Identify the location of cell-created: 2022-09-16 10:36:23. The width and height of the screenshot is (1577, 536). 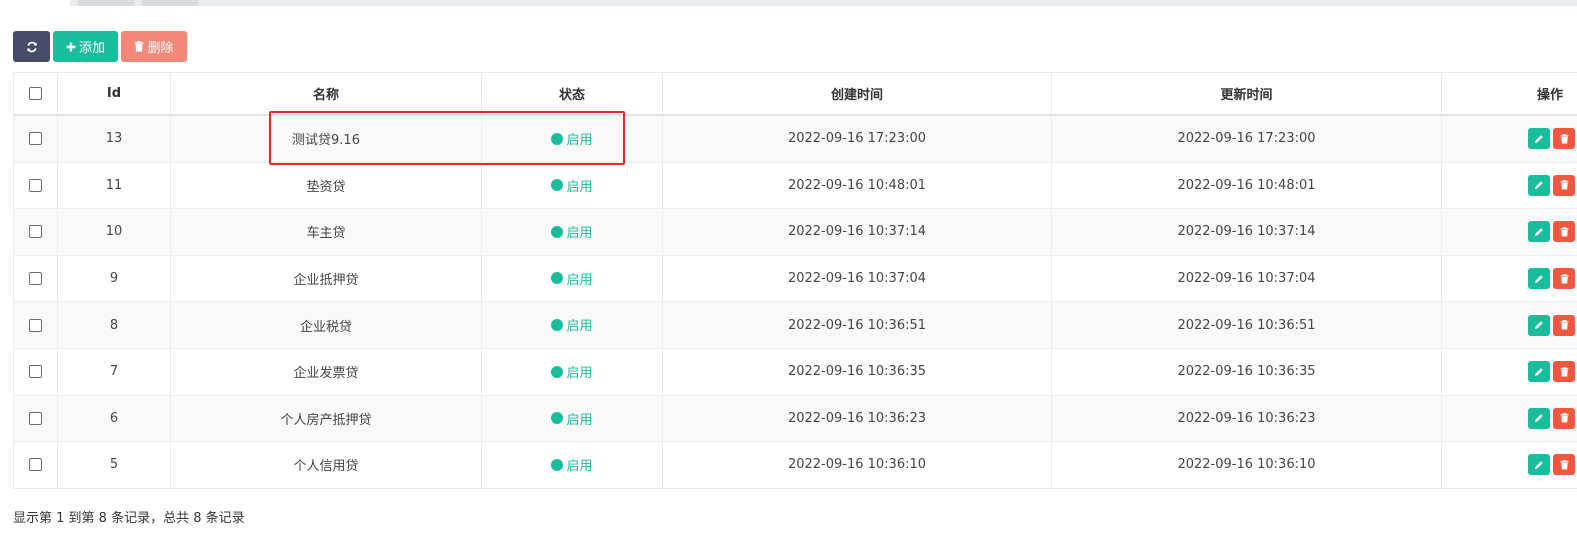
(857, 418).